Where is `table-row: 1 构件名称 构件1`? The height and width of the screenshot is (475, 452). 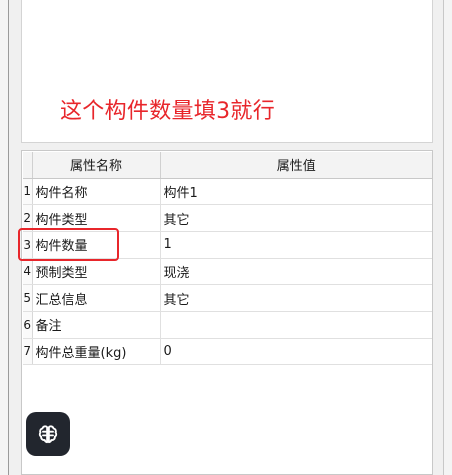
table-row: 1 构件名称 构件1 is located at coordinates (227, 192).